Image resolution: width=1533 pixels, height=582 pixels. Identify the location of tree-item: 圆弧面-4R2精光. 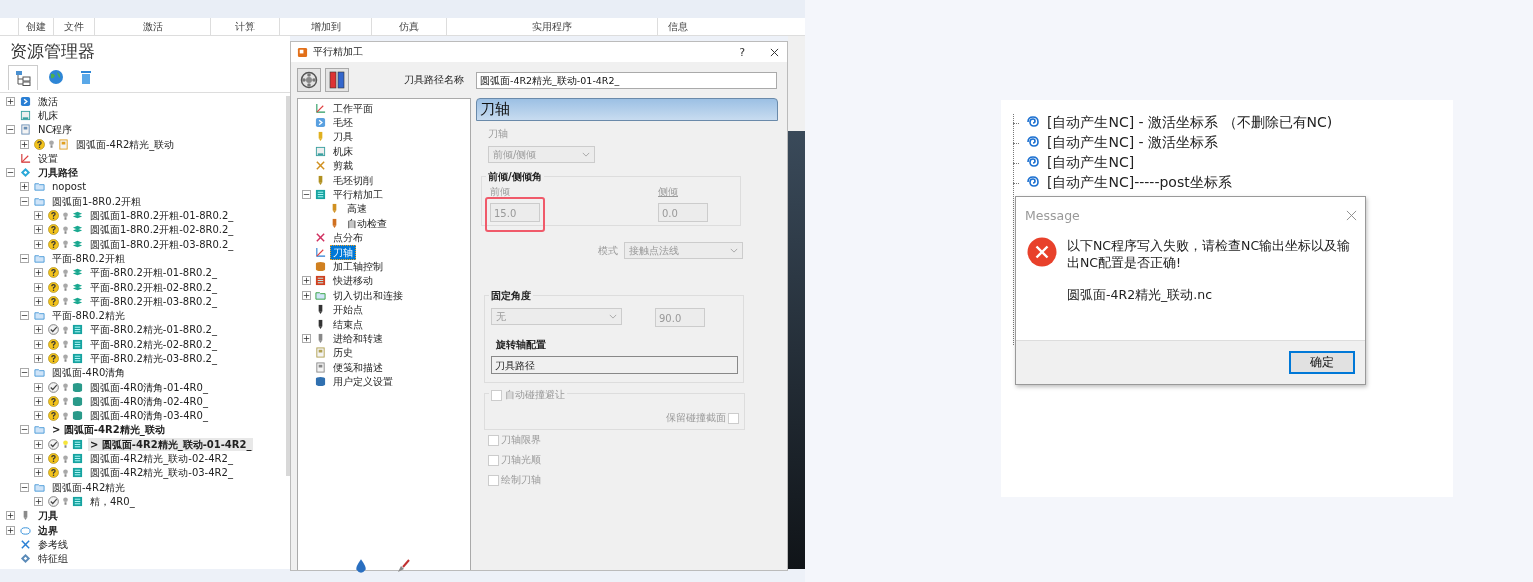
(89, 487).